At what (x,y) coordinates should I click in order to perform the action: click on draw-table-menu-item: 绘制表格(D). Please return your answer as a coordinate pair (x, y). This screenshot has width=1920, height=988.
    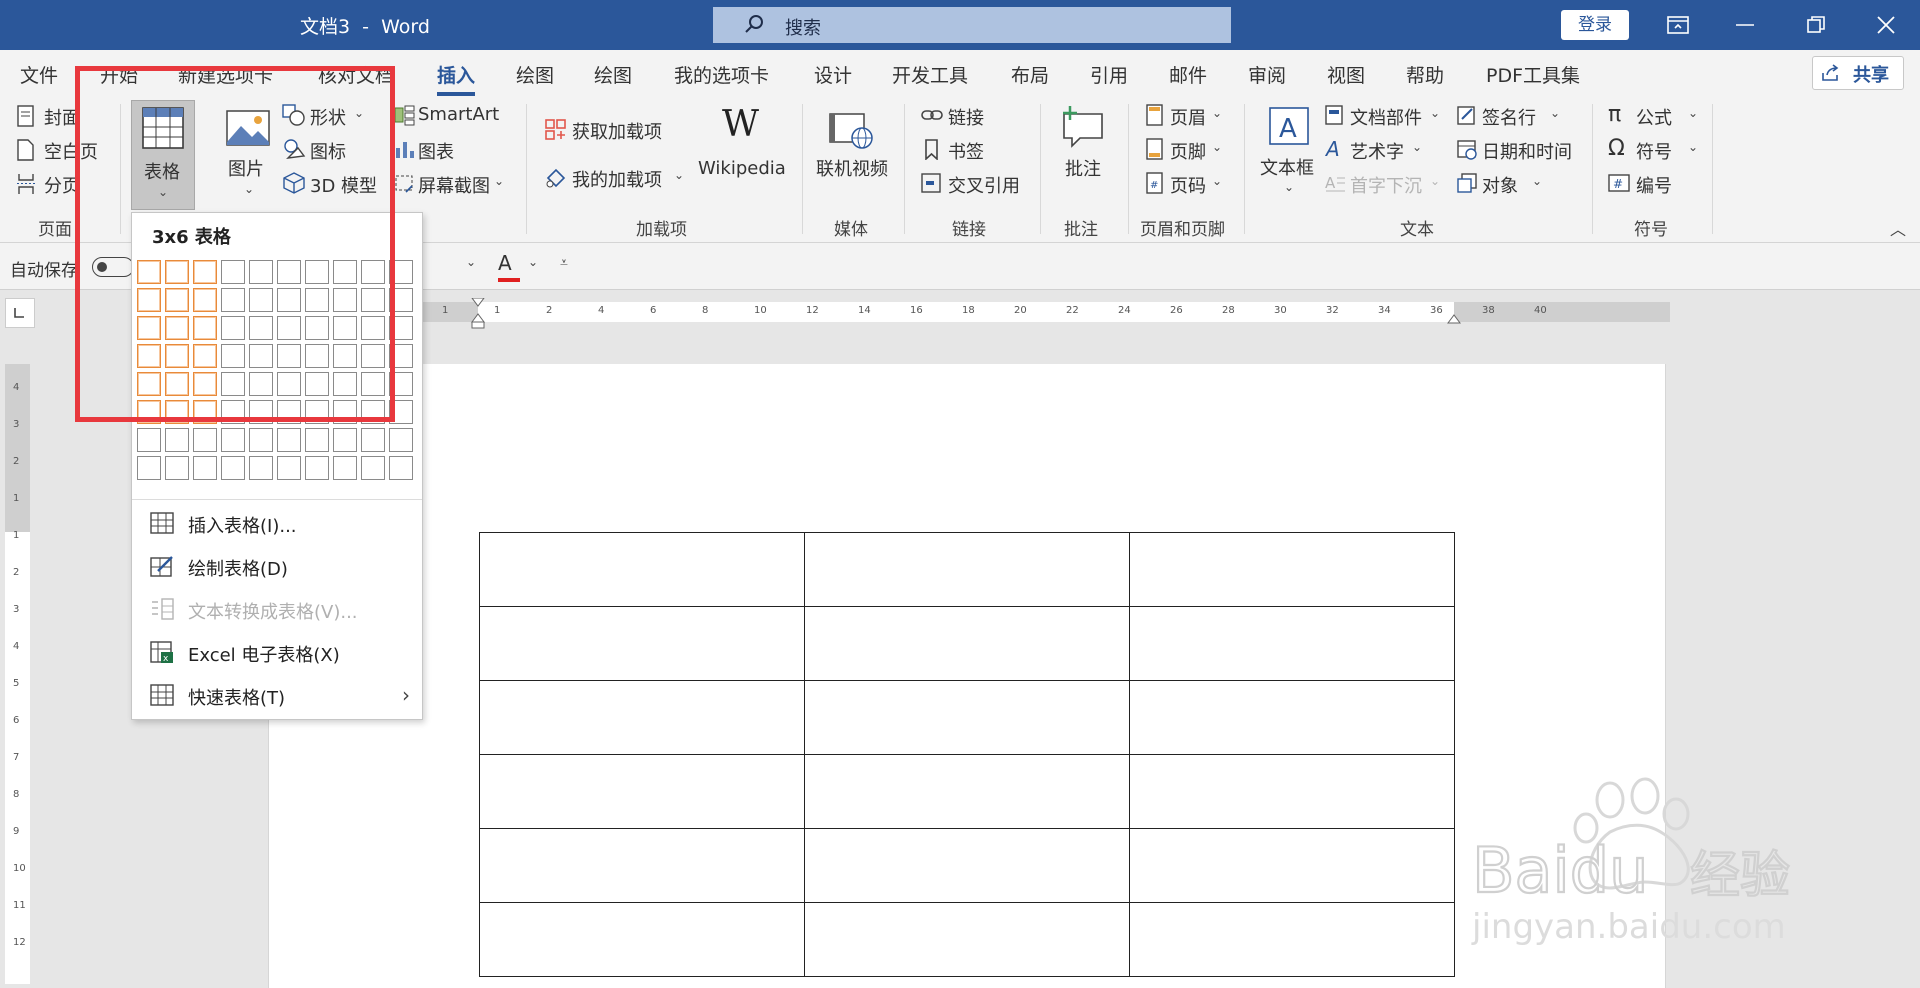
    Looking at the image, I should click on (277, 566).